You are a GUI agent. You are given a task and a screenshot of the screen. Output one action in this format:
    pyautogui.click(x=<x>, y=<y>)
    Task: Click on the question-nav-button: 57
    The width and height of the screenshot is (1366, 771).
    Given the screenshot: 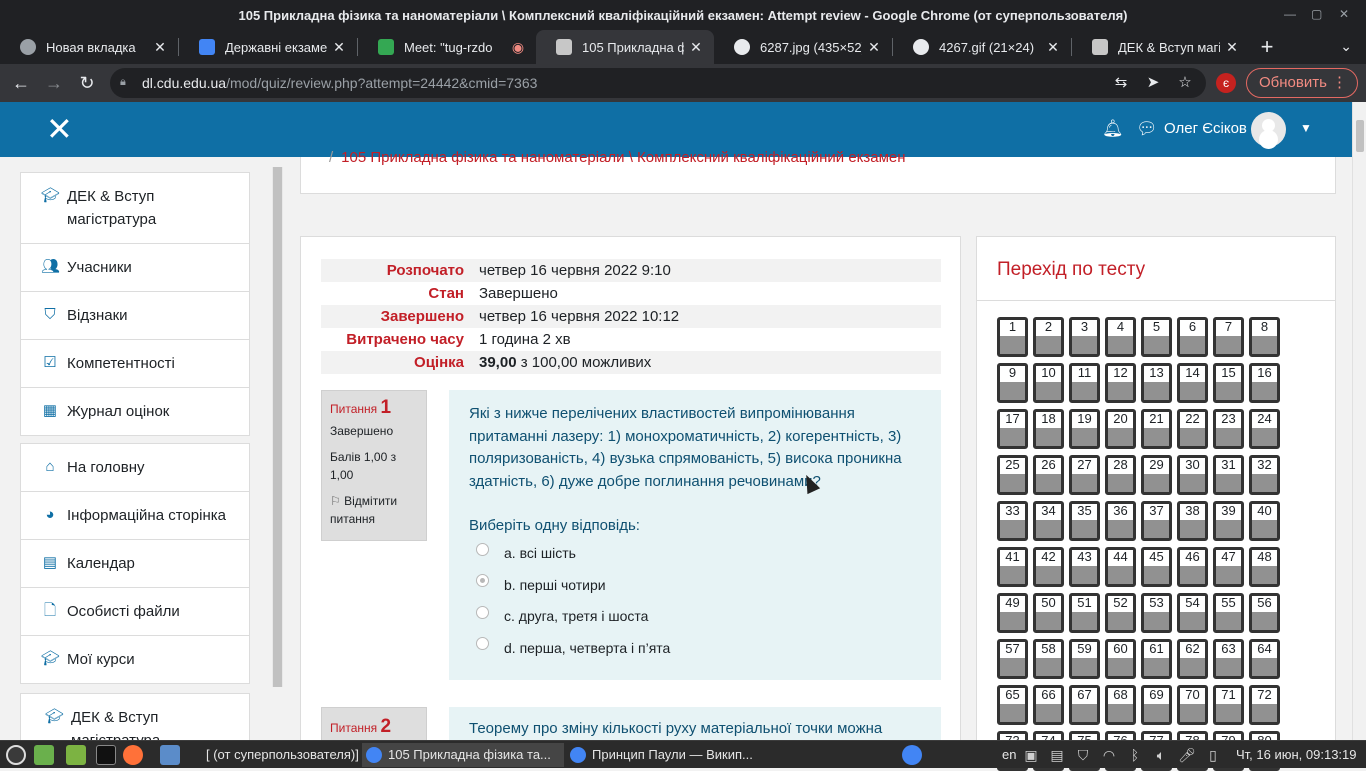 What is the action you would take?
    pyautogui.click(x=1012, y=659)
    